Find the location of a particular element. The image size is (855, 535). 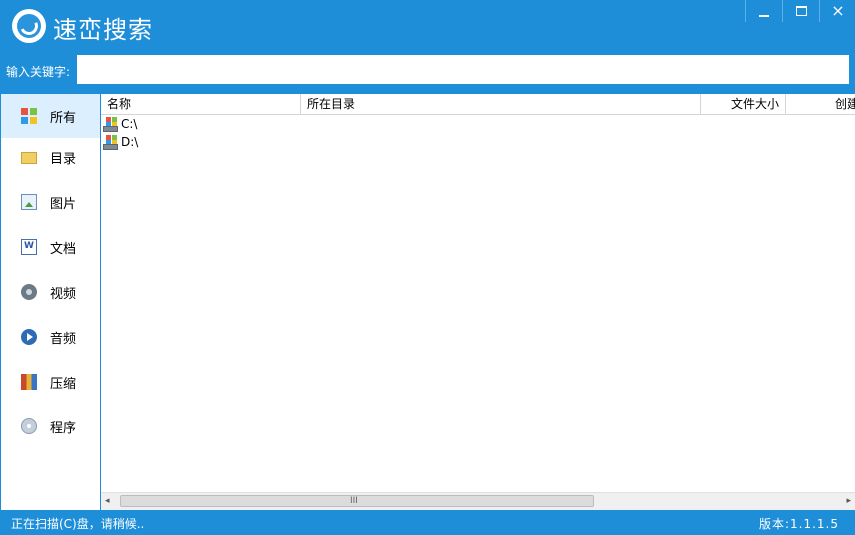

sidebar-item-archives: 压缩 is located at coordinates (50, 382).